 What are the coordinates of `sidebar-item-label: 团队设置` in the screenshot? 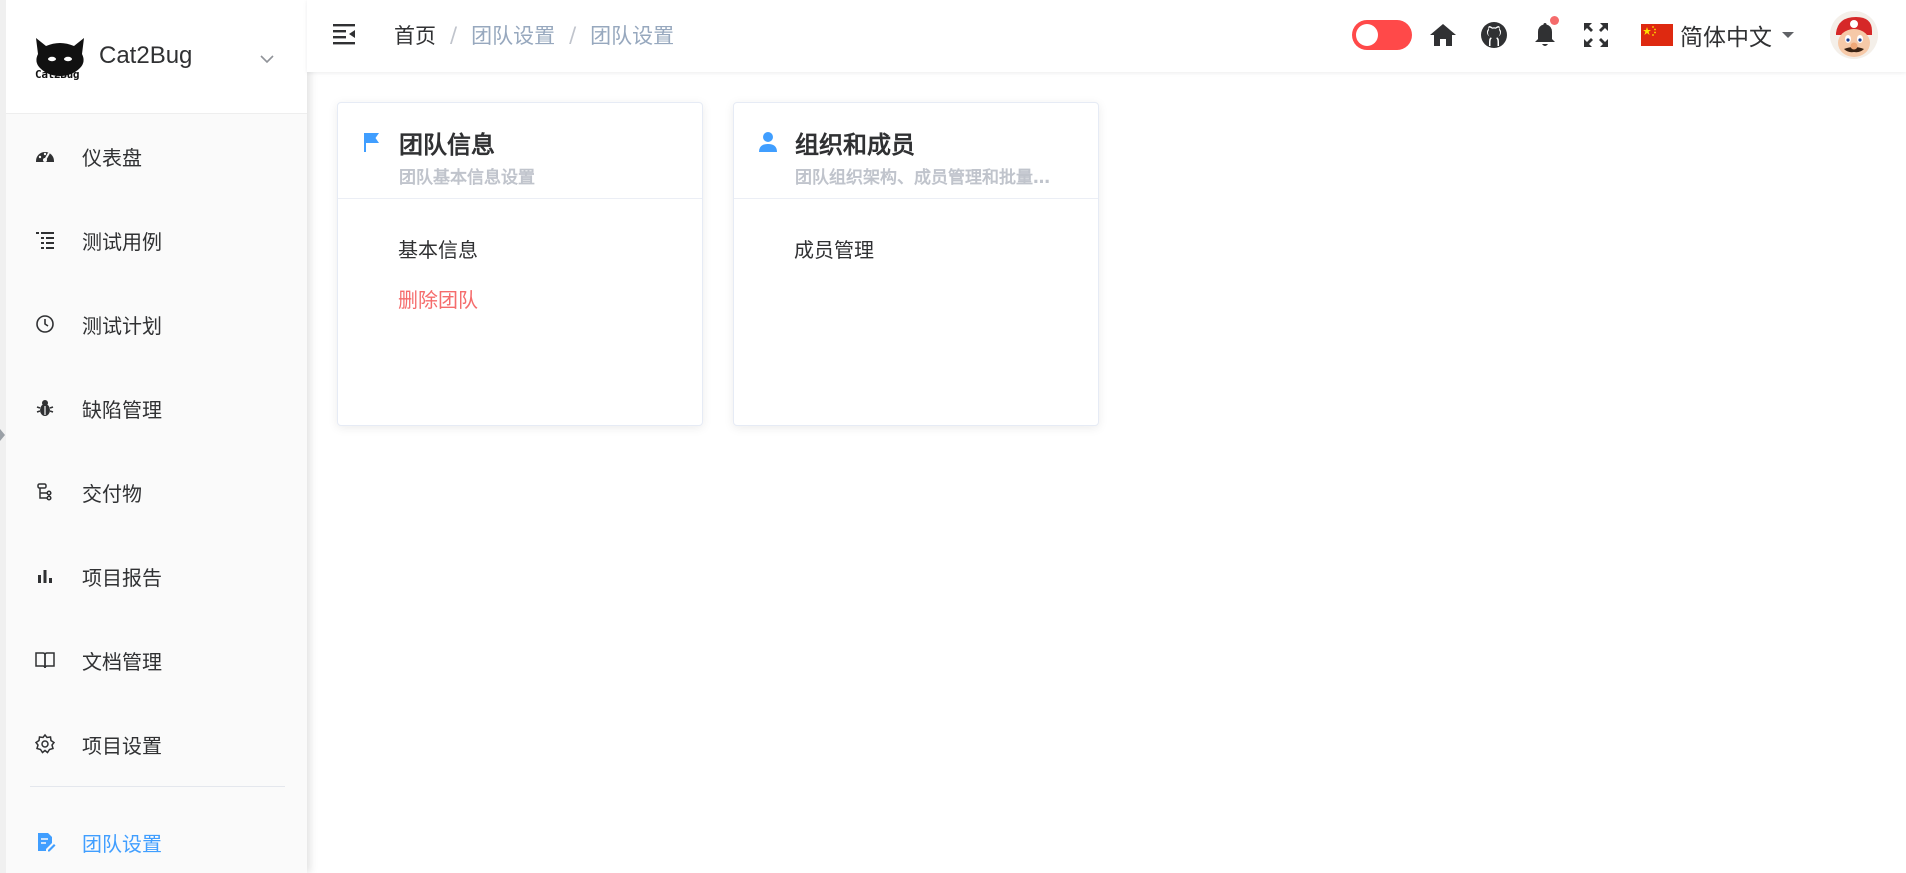 It's located at (122, 843).